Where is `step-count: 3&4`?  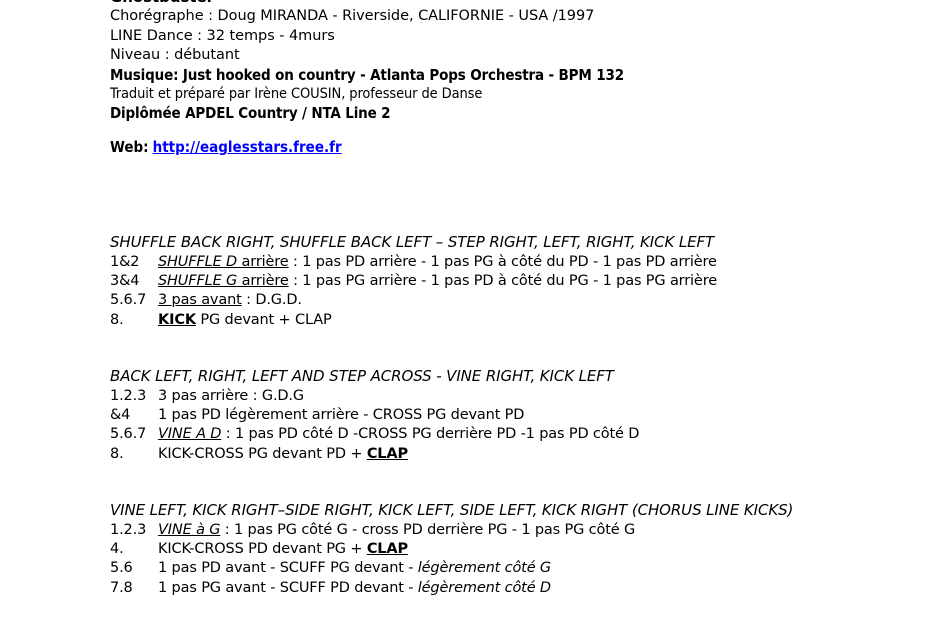 step-count: 3&4 is located at coordinates (125, 281).